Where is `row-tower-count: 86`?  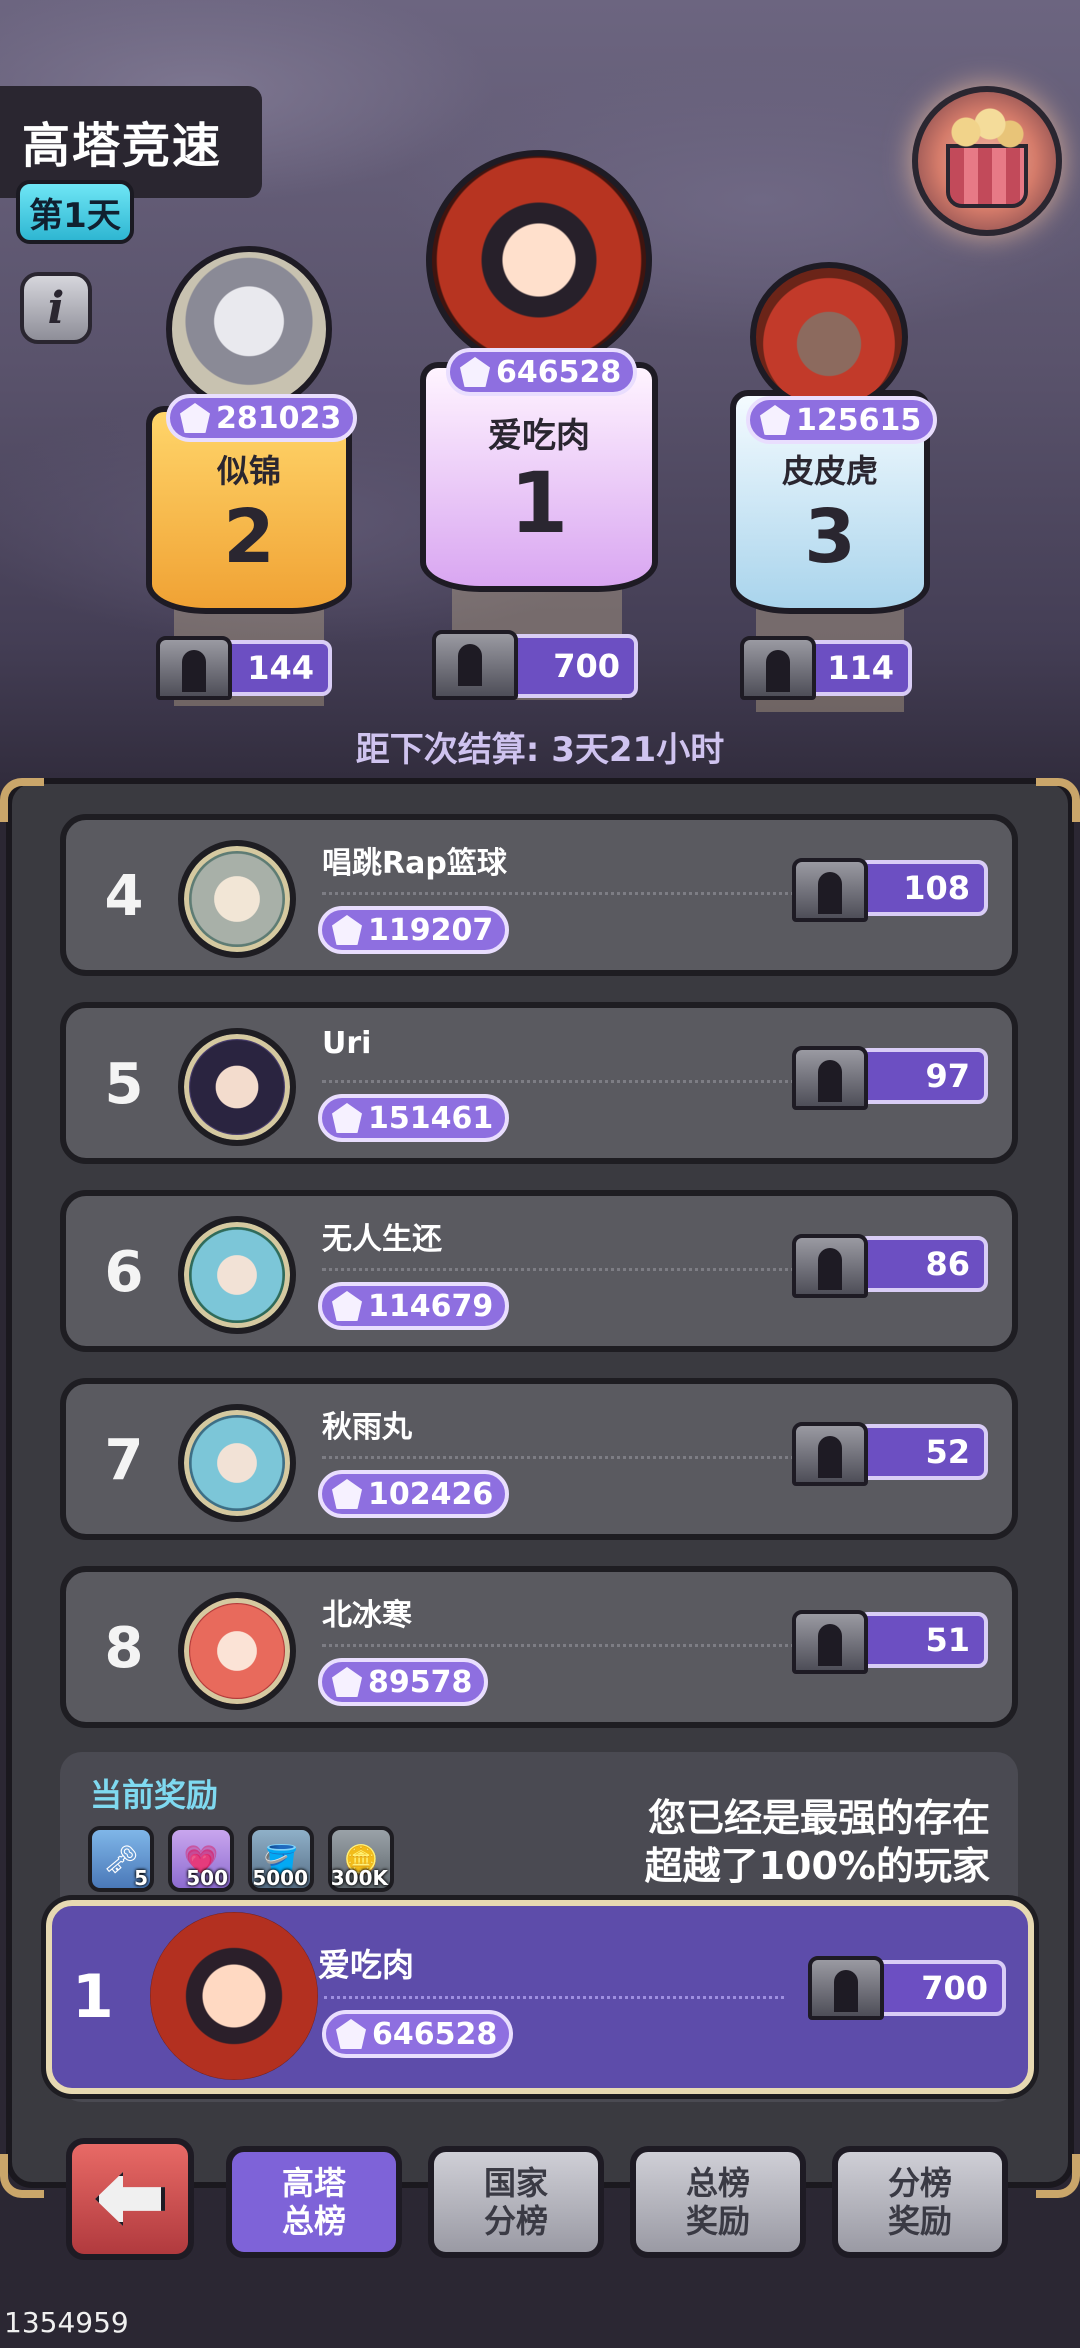 row-tower-count: 86 is located at coordinates (923, 1264).